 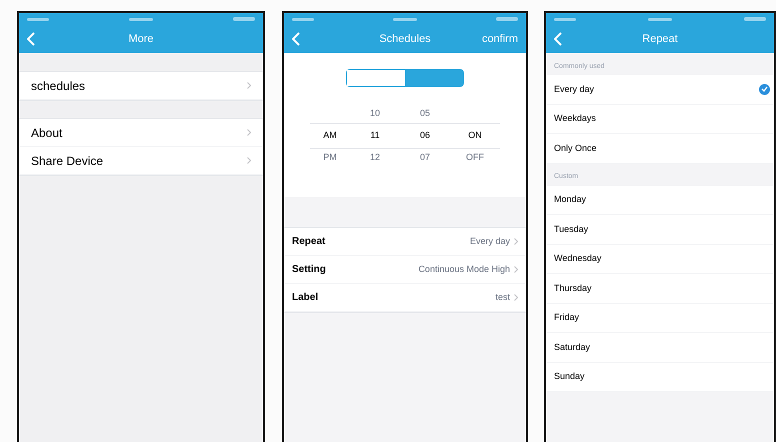 What do you see at coordinates (660, 229) in the screenshot?
I see `option-row: Tuesday` at bounding box center [660, 229].